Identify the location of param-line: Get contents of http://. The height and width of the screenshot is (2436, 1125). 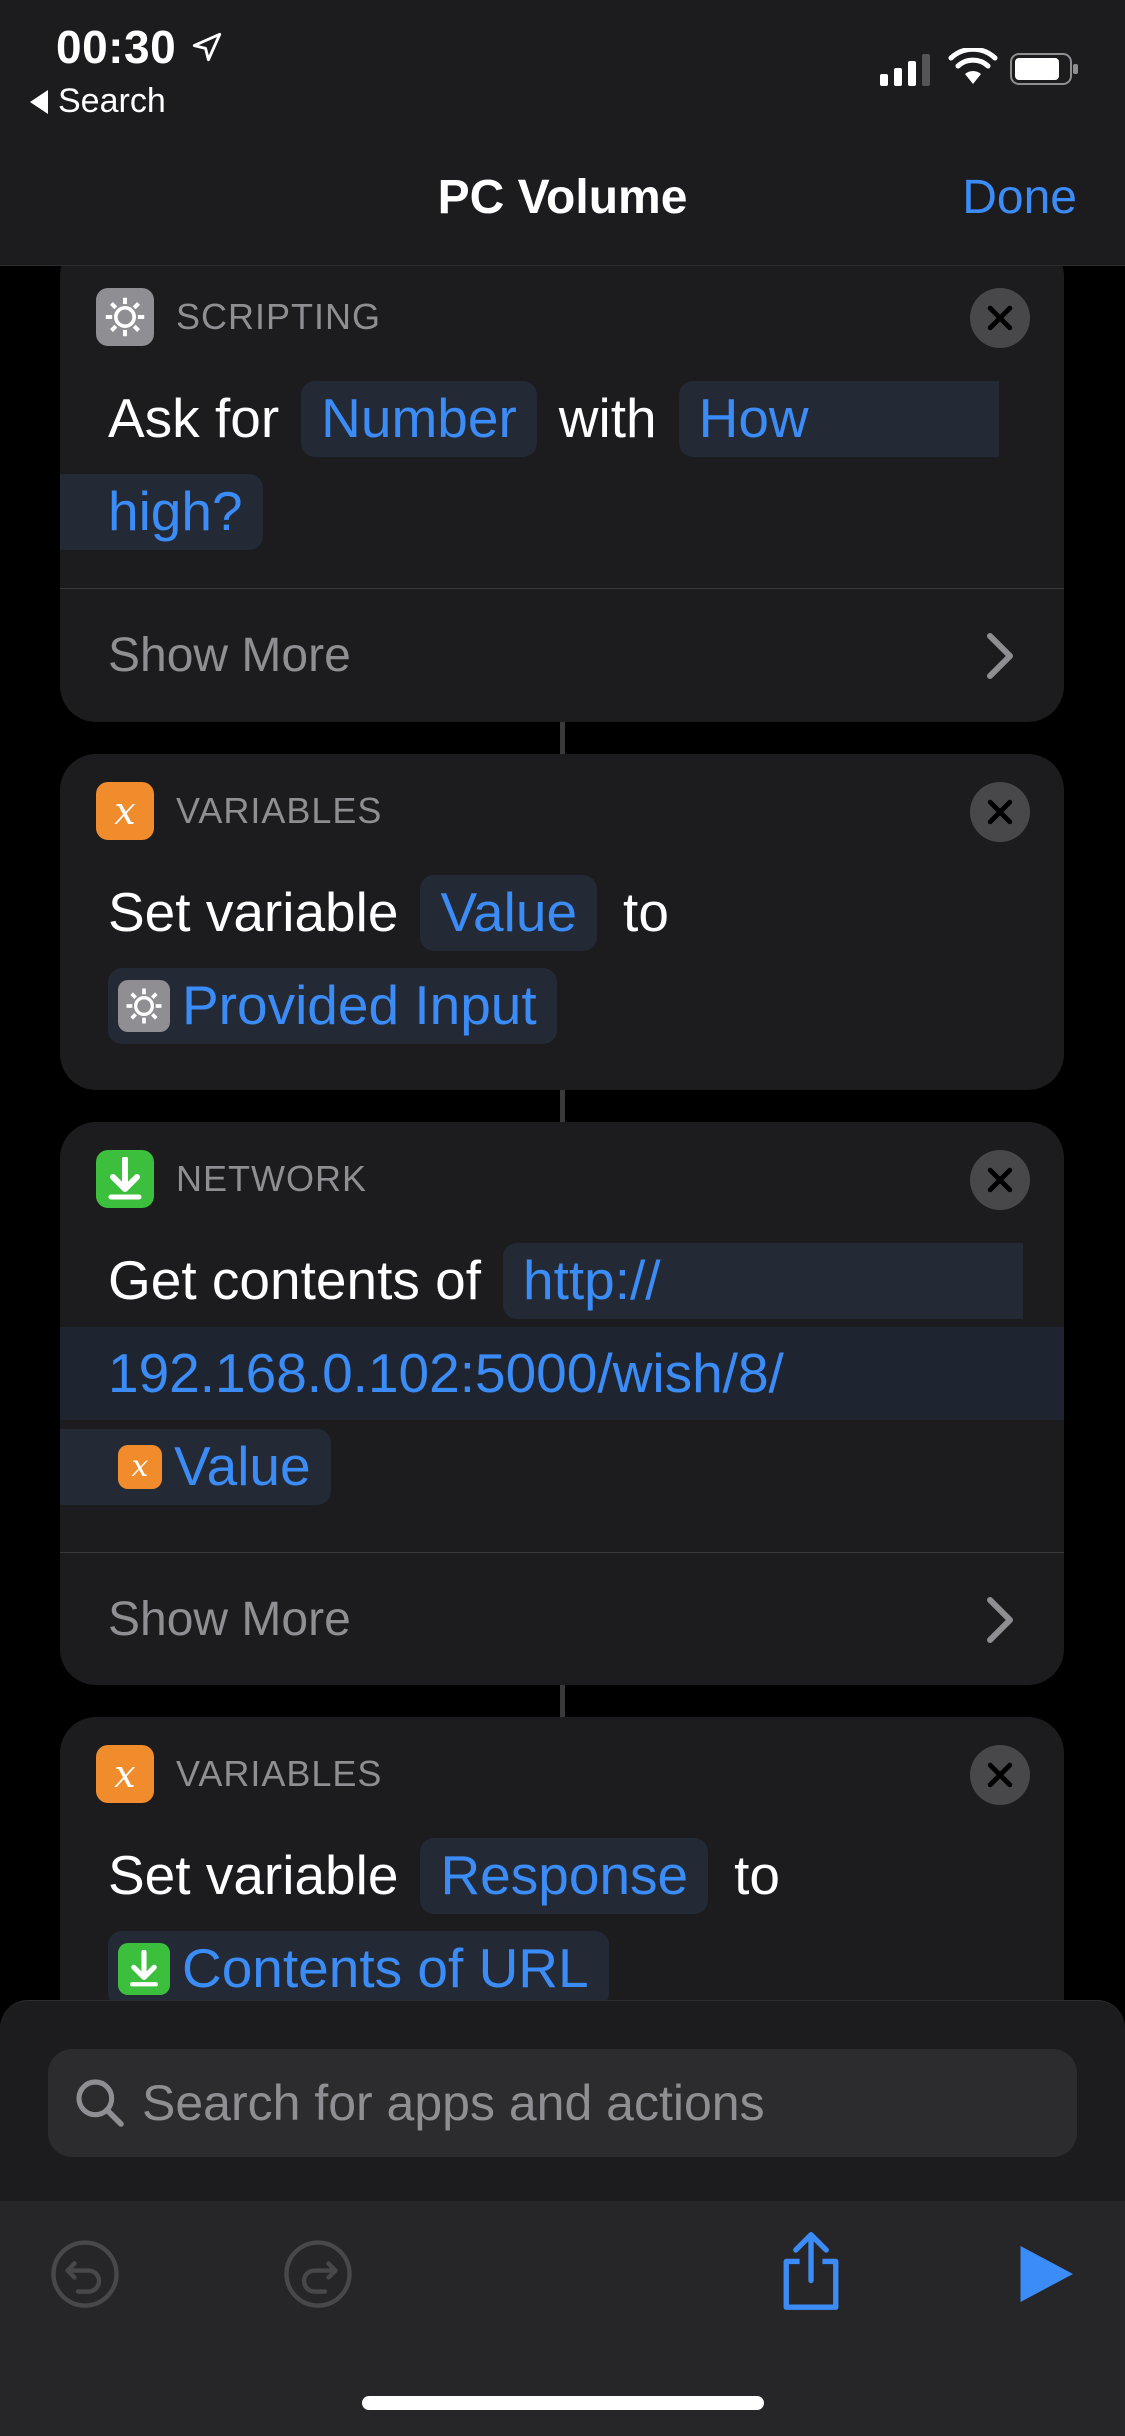
(565, 1280).